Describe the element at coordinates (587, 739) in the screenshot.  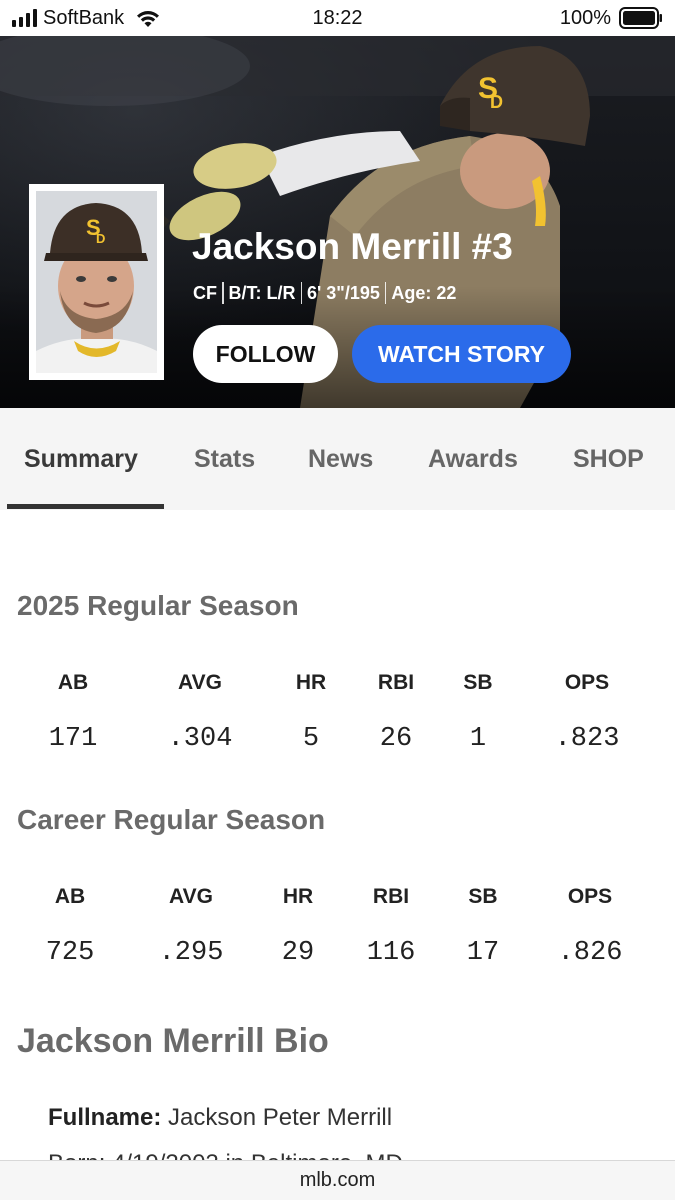
I see `stat-value-ops: .823` at that location.